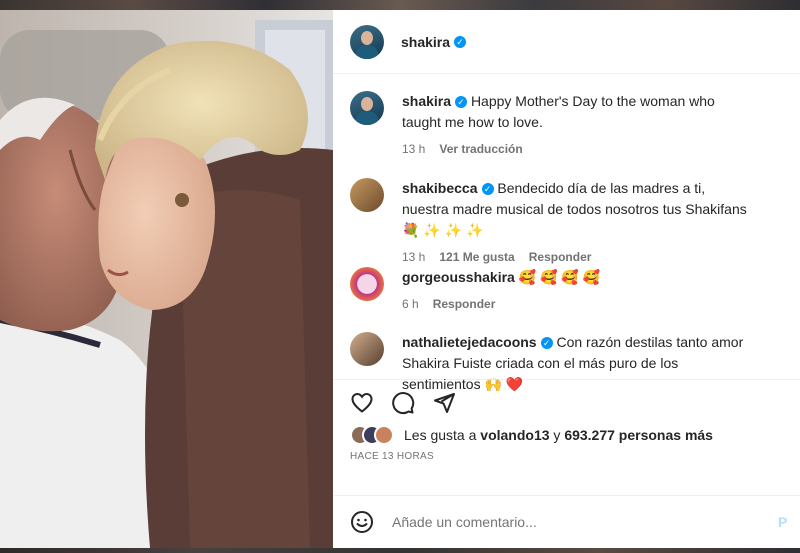  What do you see at coordinates (362, 522) in the screenshot?
I see `emoji-icon` at bounding box center [362, 522].